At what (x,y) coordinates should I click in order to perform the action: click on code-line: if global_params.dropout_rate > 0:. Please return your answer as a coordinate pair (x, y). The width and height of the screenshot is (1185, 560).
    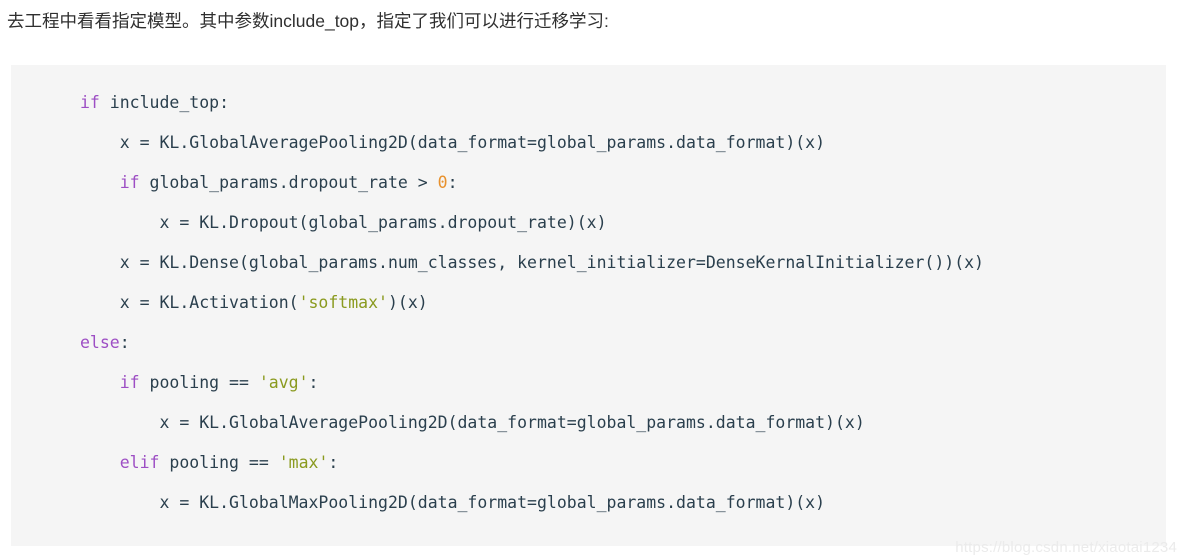
    Looking at the image, I should click on (588, 183).